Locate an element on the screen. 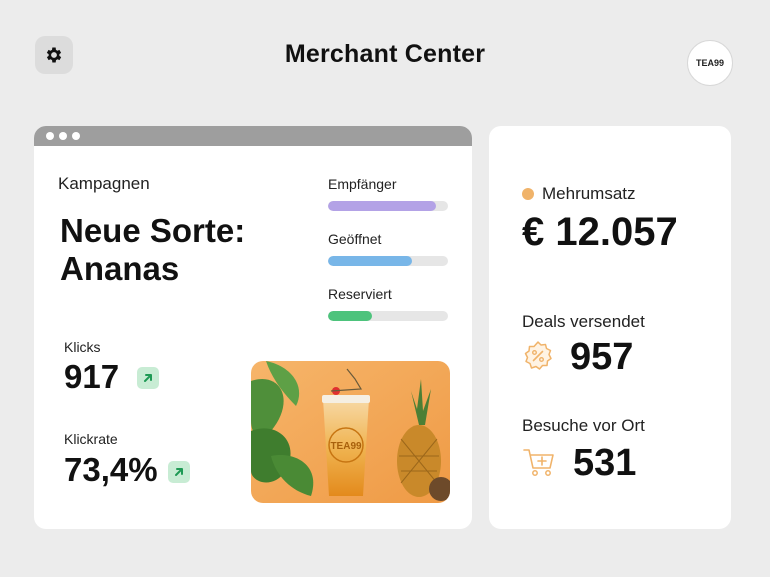  clickrate-trend-badge is located at coordinates (179, 472).